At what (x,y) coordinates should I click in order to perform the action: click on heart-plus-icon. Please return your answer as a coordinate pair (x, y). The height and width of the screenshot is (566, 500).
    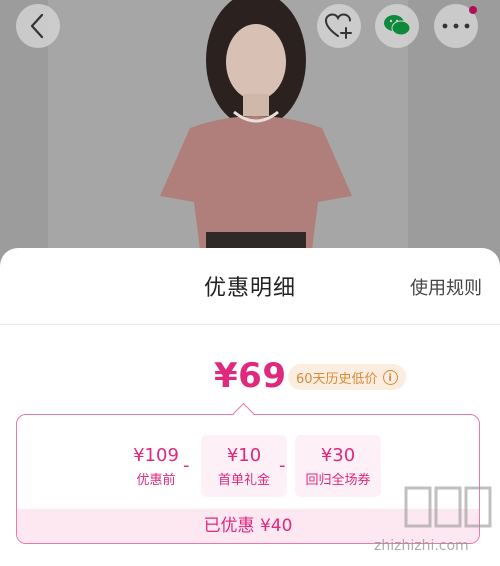
    Looking at the image, I should click on (338, 26).